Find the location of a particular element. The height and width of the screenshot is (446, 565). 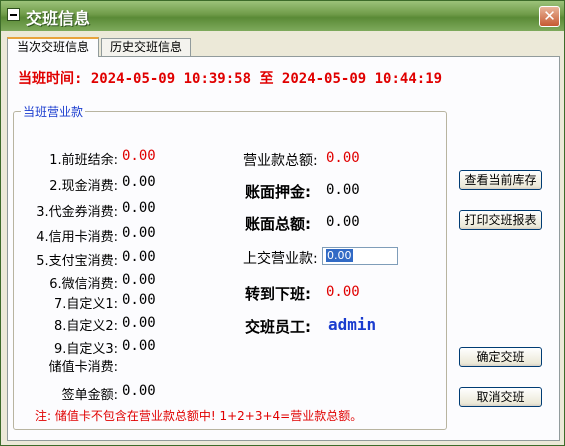

item-label-alipay: 5.支付宝消费: is located at coordinates (77, 261).